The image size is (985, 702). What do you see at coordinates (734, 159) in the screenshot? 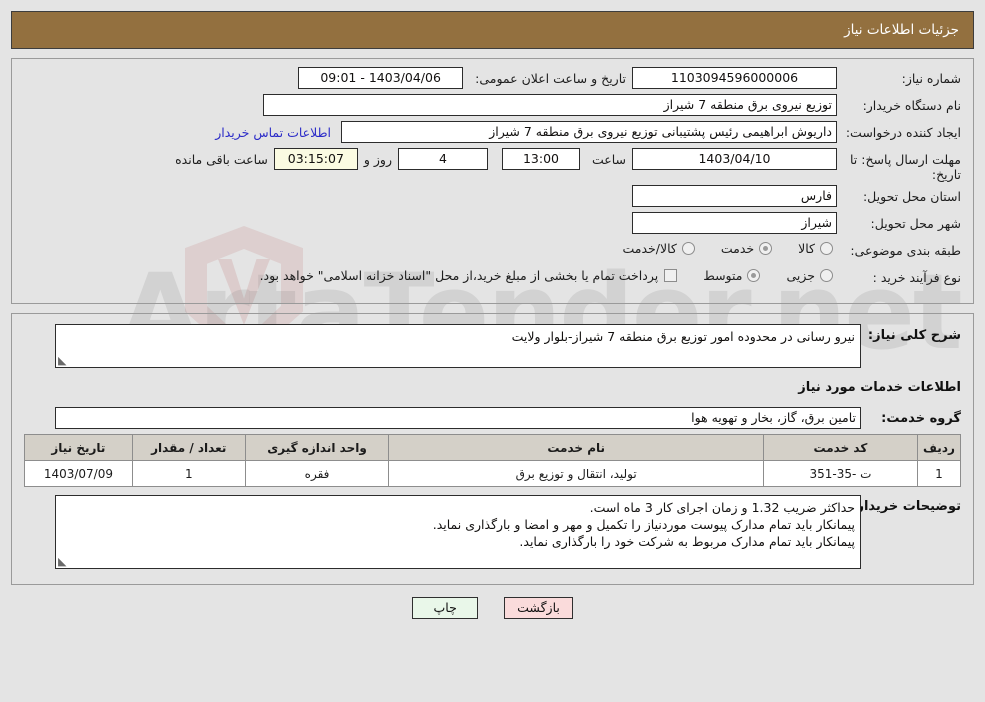
I see `deadline-date-field: 1403/04/10` at bounding box center [734, 159].